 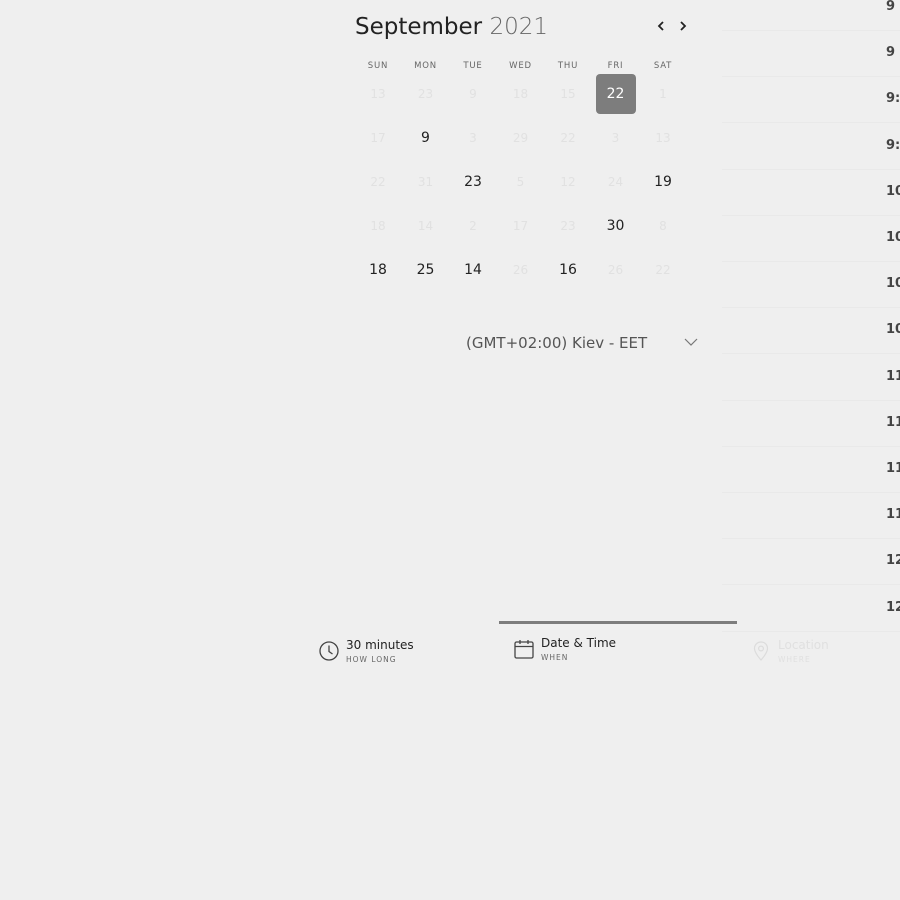 I want to click on day-cell: 25, so click(x=426, y=270).